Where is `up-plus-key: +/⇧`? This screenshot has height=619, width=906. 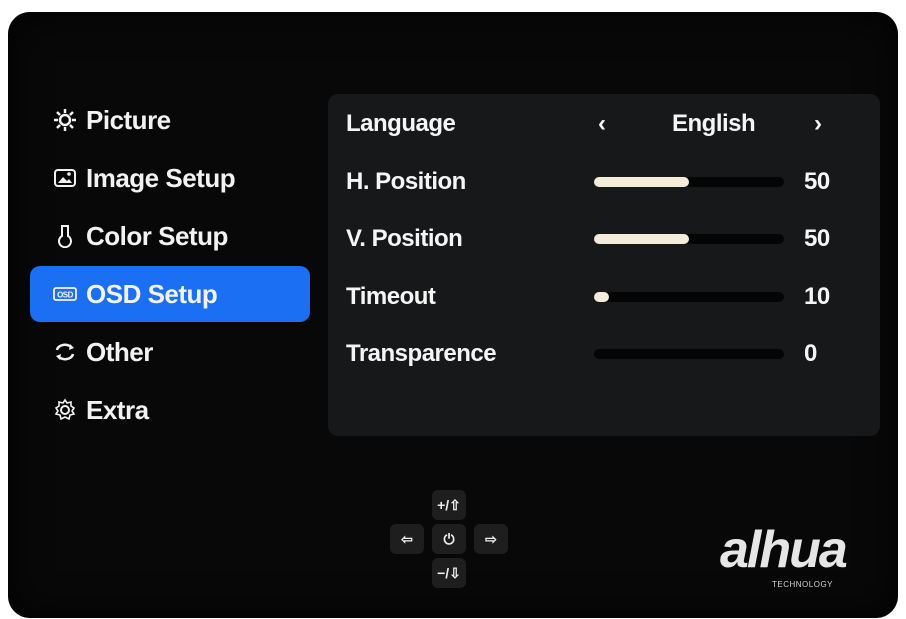
up-plus-key: +/⇧ is located at coordinates (449, 505).